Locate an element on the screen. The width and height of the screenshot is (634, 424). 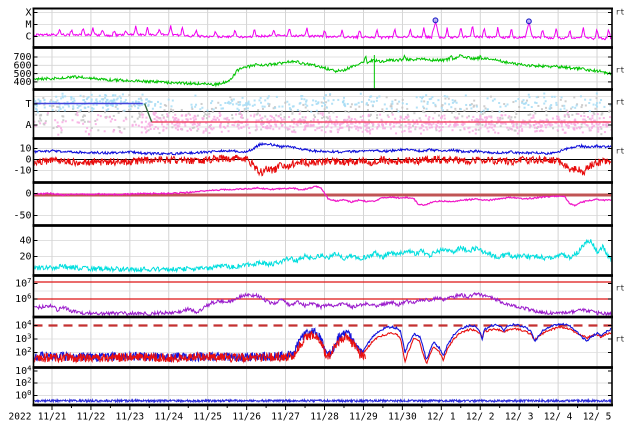
date-label: 11/23 is located at coordinates (130, 417).